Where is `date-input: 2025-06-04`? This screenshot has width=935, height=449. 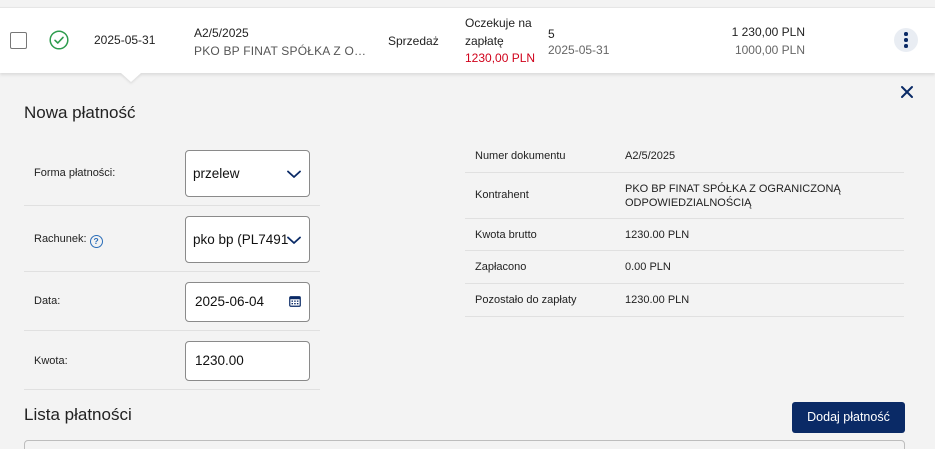
date-input: 2025-06-04 is located at coordinates (247, 302).